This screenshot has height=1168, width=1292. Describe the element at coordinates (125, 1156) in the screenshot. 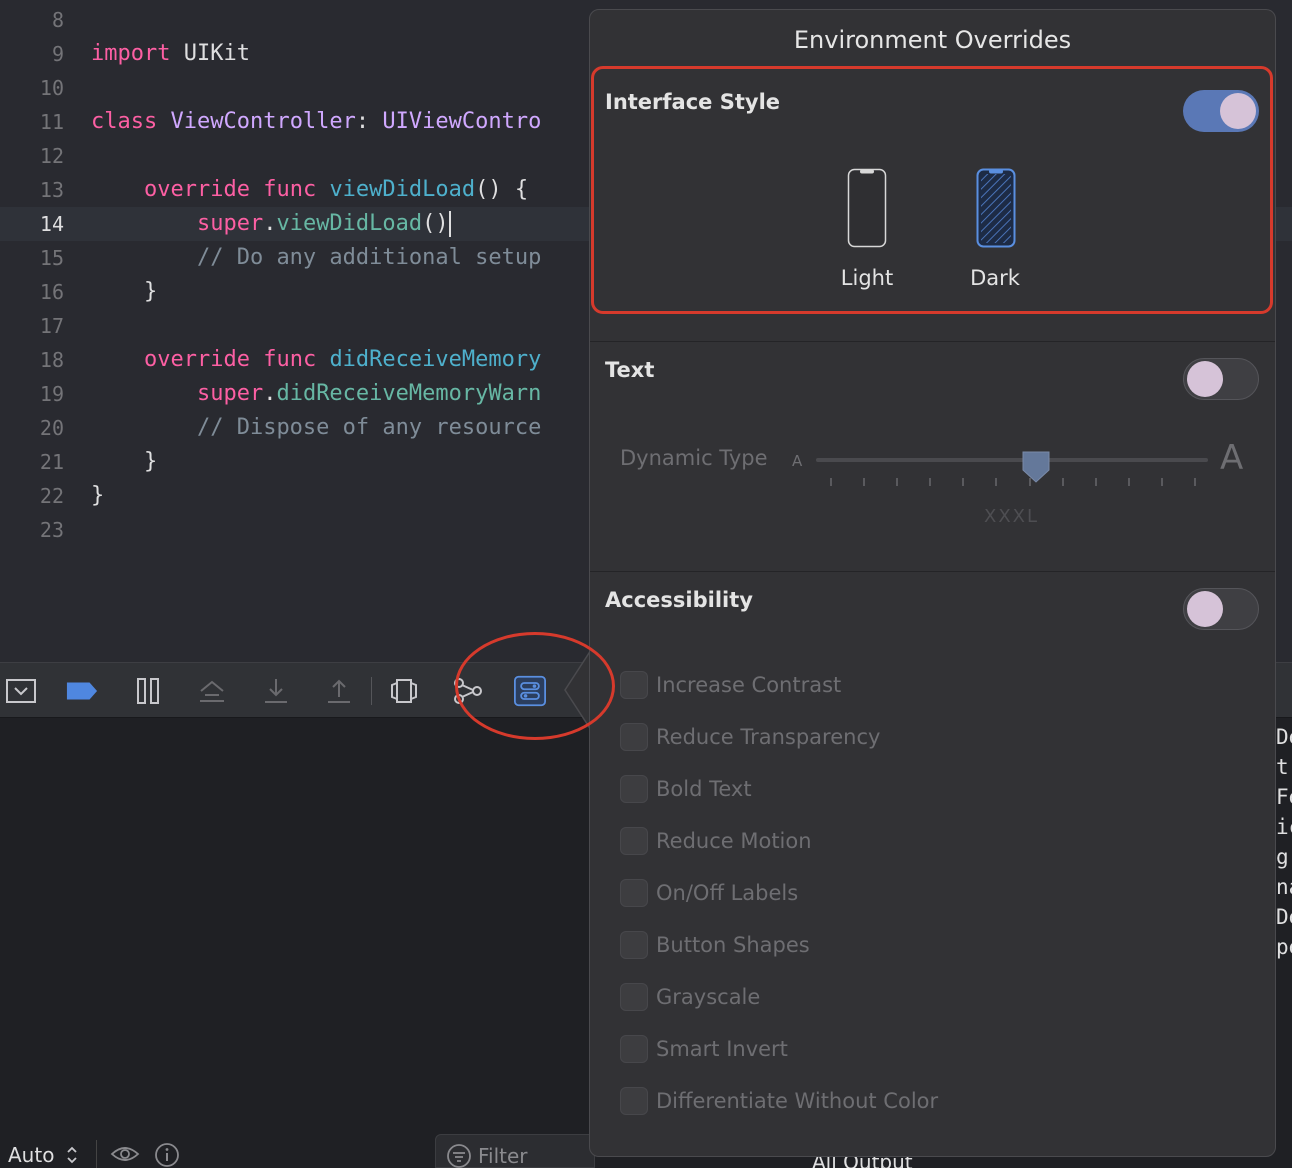

I see `eye-icon` at that location.